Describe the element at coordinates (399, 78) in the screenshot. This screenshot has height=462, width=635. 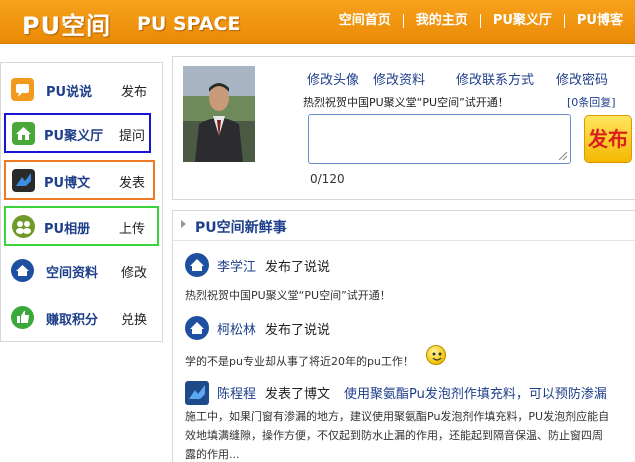
I see `edit-profile-link: 修改资料` at that location.